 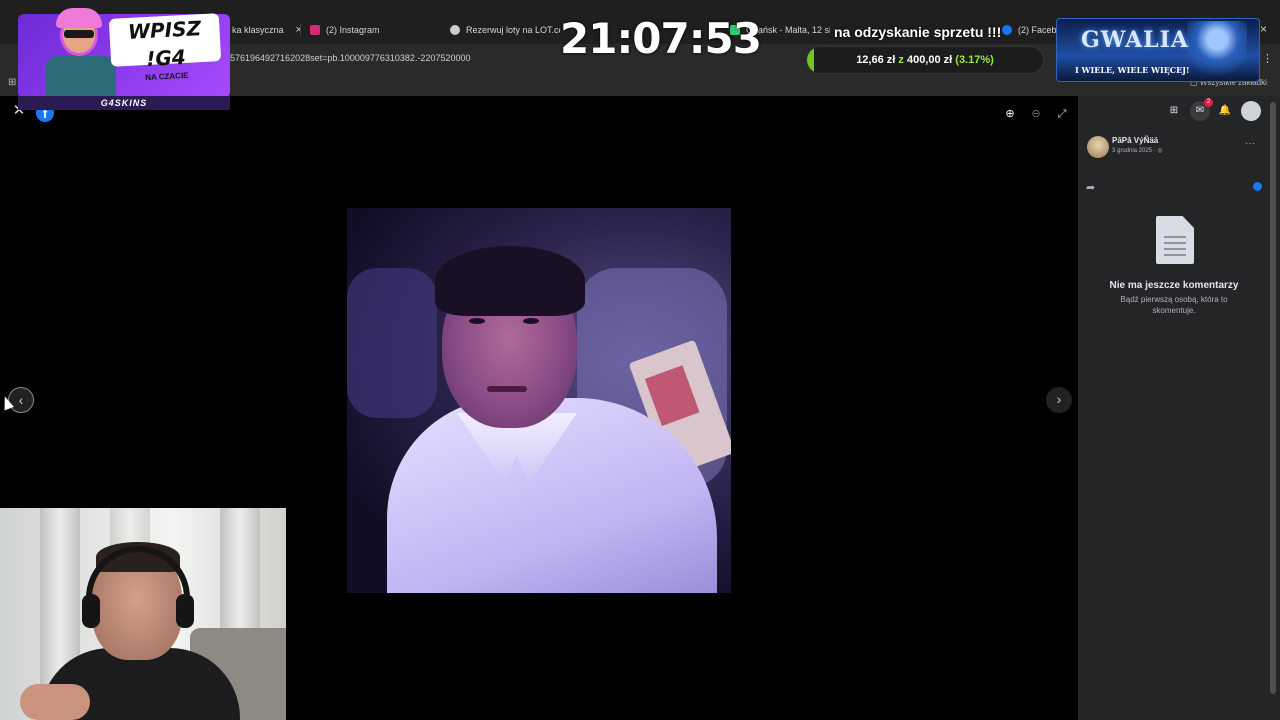 I want to click on account-avatar, so click(x=1251, y=111).